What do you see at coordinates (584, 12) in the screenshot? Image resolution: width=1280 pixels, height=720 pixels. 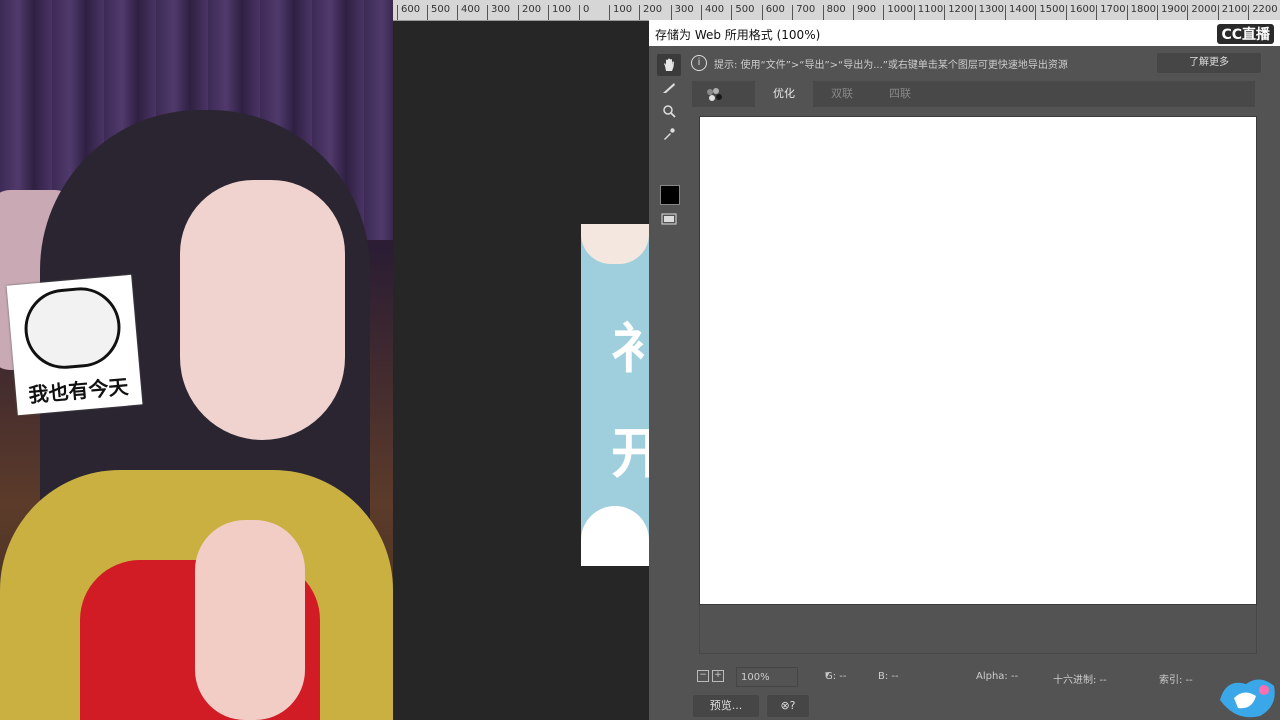 I see `ruler-tick: 0` at bounding box center [584, 12].